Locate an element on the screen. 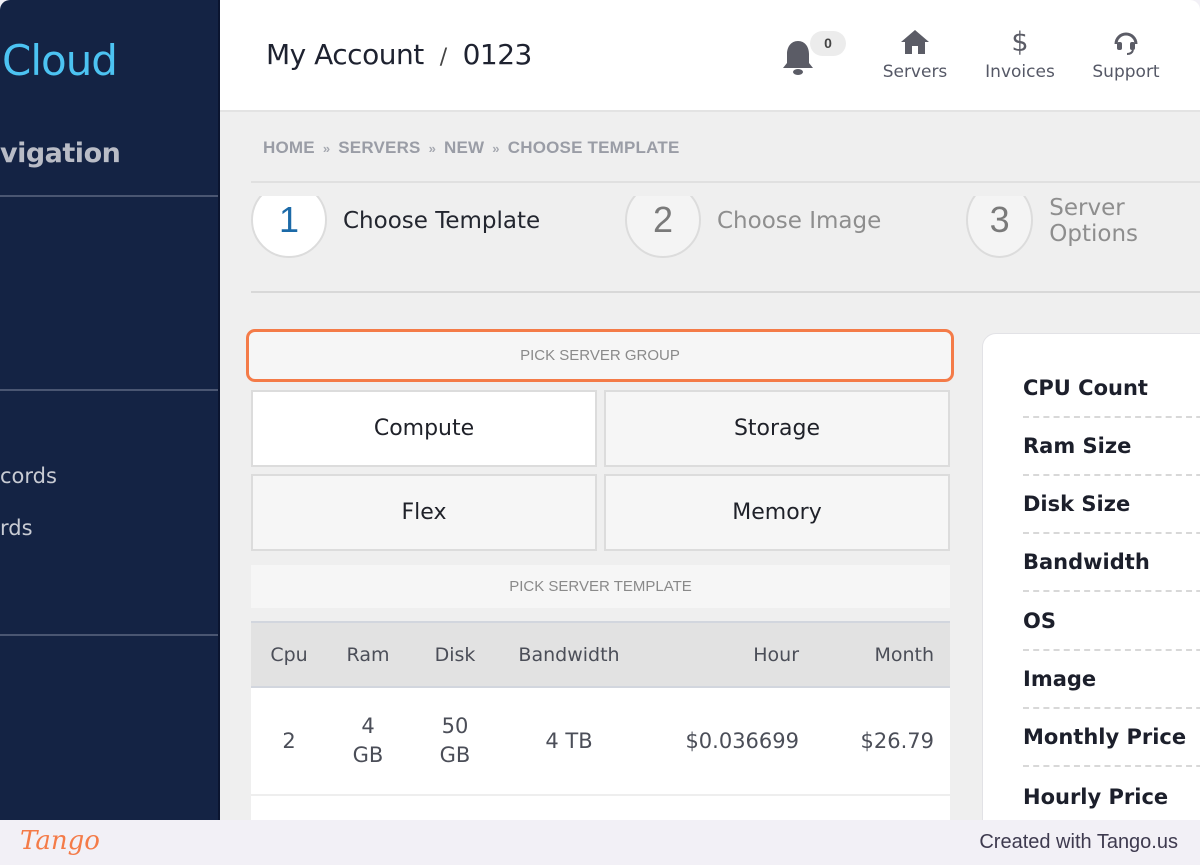 The width and height of the screenshot is (1200, 865). summary-monthly-price: Monthly Price is located at coordinates (1111, 738).